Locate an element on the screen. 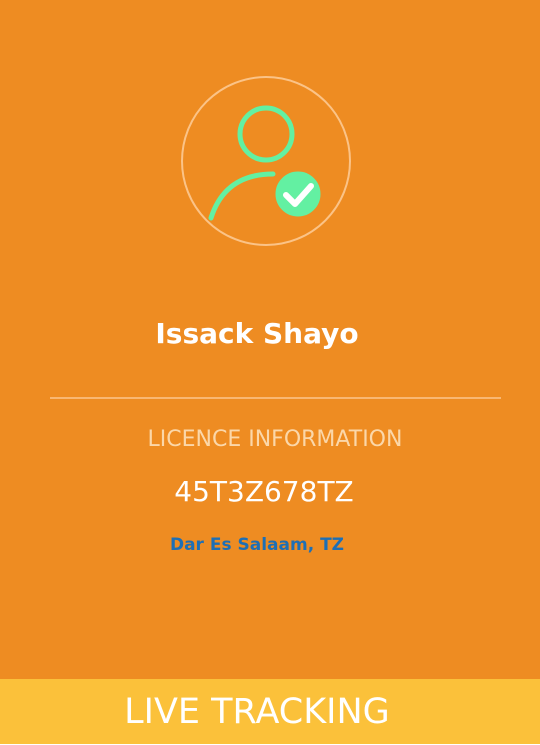 This screenshot has width=540, height=745. live-tracking-label: LIVE TRACKING is located at coordinates (257, 712).